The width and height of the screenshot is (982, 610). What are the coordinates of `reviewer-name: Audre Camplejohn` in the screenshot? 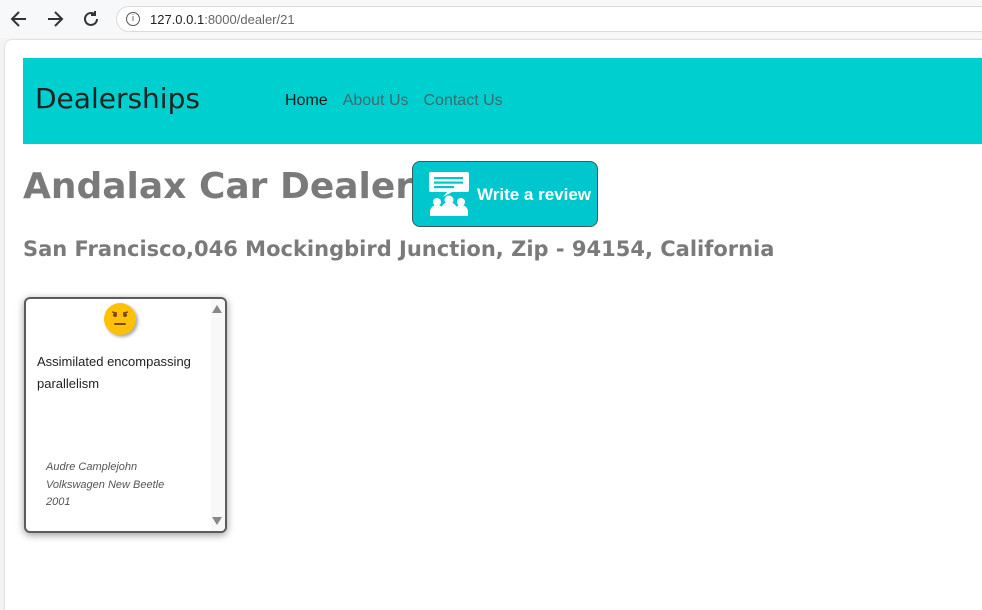 It's located at (92, 467).